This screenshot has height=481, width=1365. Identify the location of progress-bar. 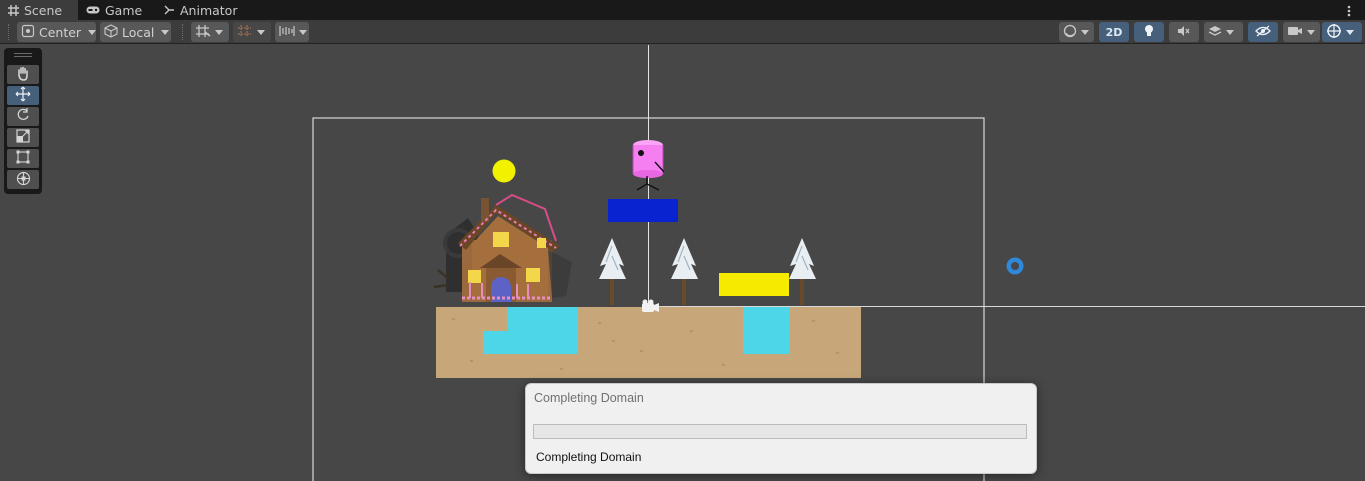
(780, 431).